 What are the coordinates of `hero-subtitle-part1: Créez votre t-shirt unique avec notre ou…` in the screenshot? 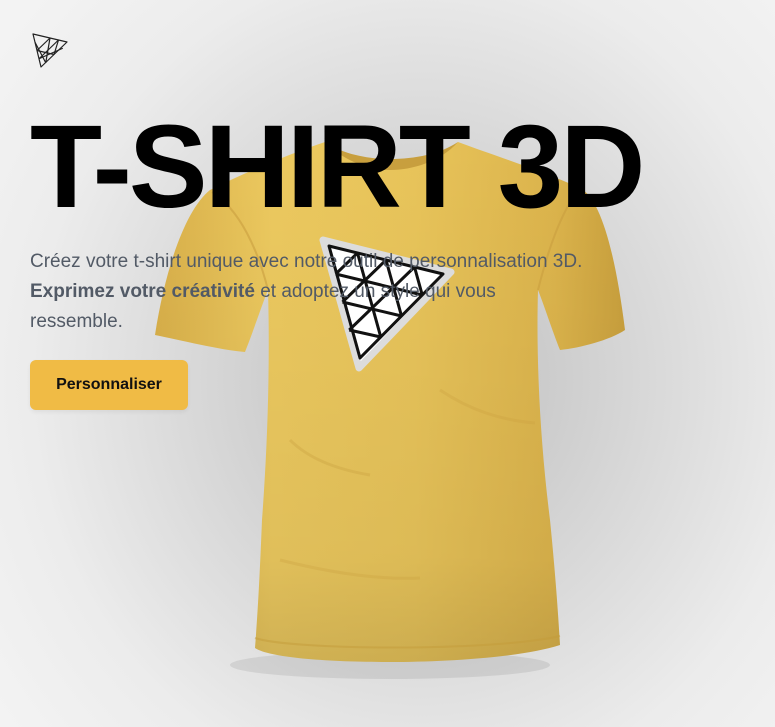 It's located at (306, 261).